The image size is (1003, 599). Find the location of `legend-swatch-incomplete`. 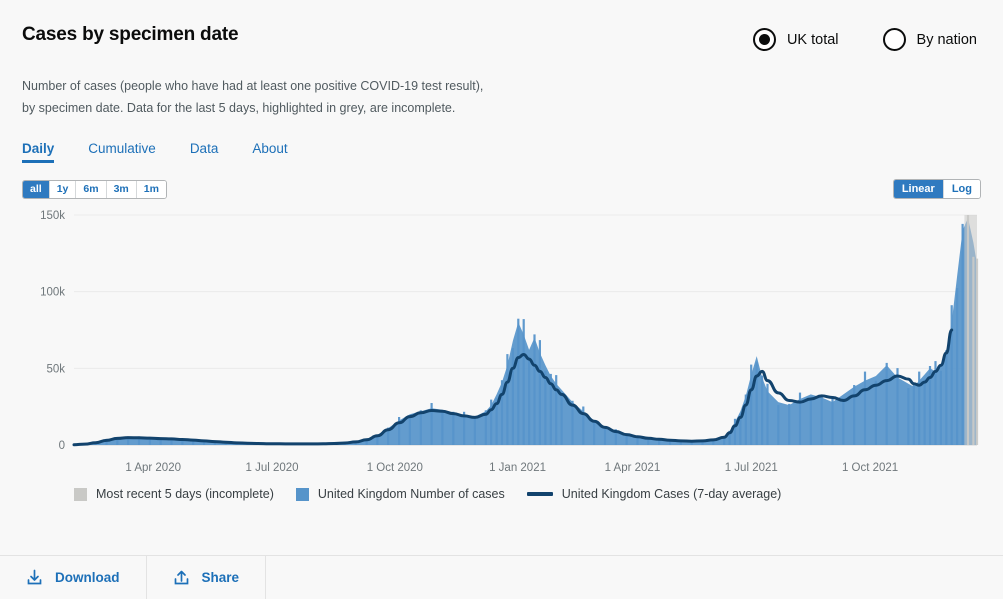

legend-swatch-incomplete is located at coordinates (80, 494).